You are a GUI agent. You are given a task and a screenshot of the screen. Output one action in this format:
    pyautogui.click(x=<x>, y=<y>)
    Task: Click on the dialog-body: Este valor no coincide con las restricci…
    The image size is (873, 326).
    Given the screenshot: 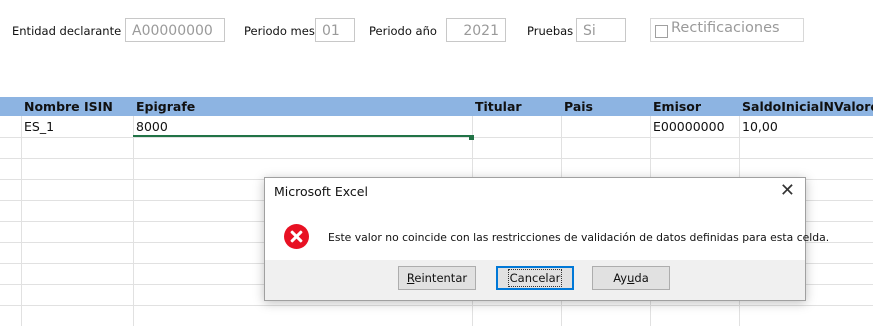 What is the action you would take?
    pyautogui.click(x=547, y=233)
    